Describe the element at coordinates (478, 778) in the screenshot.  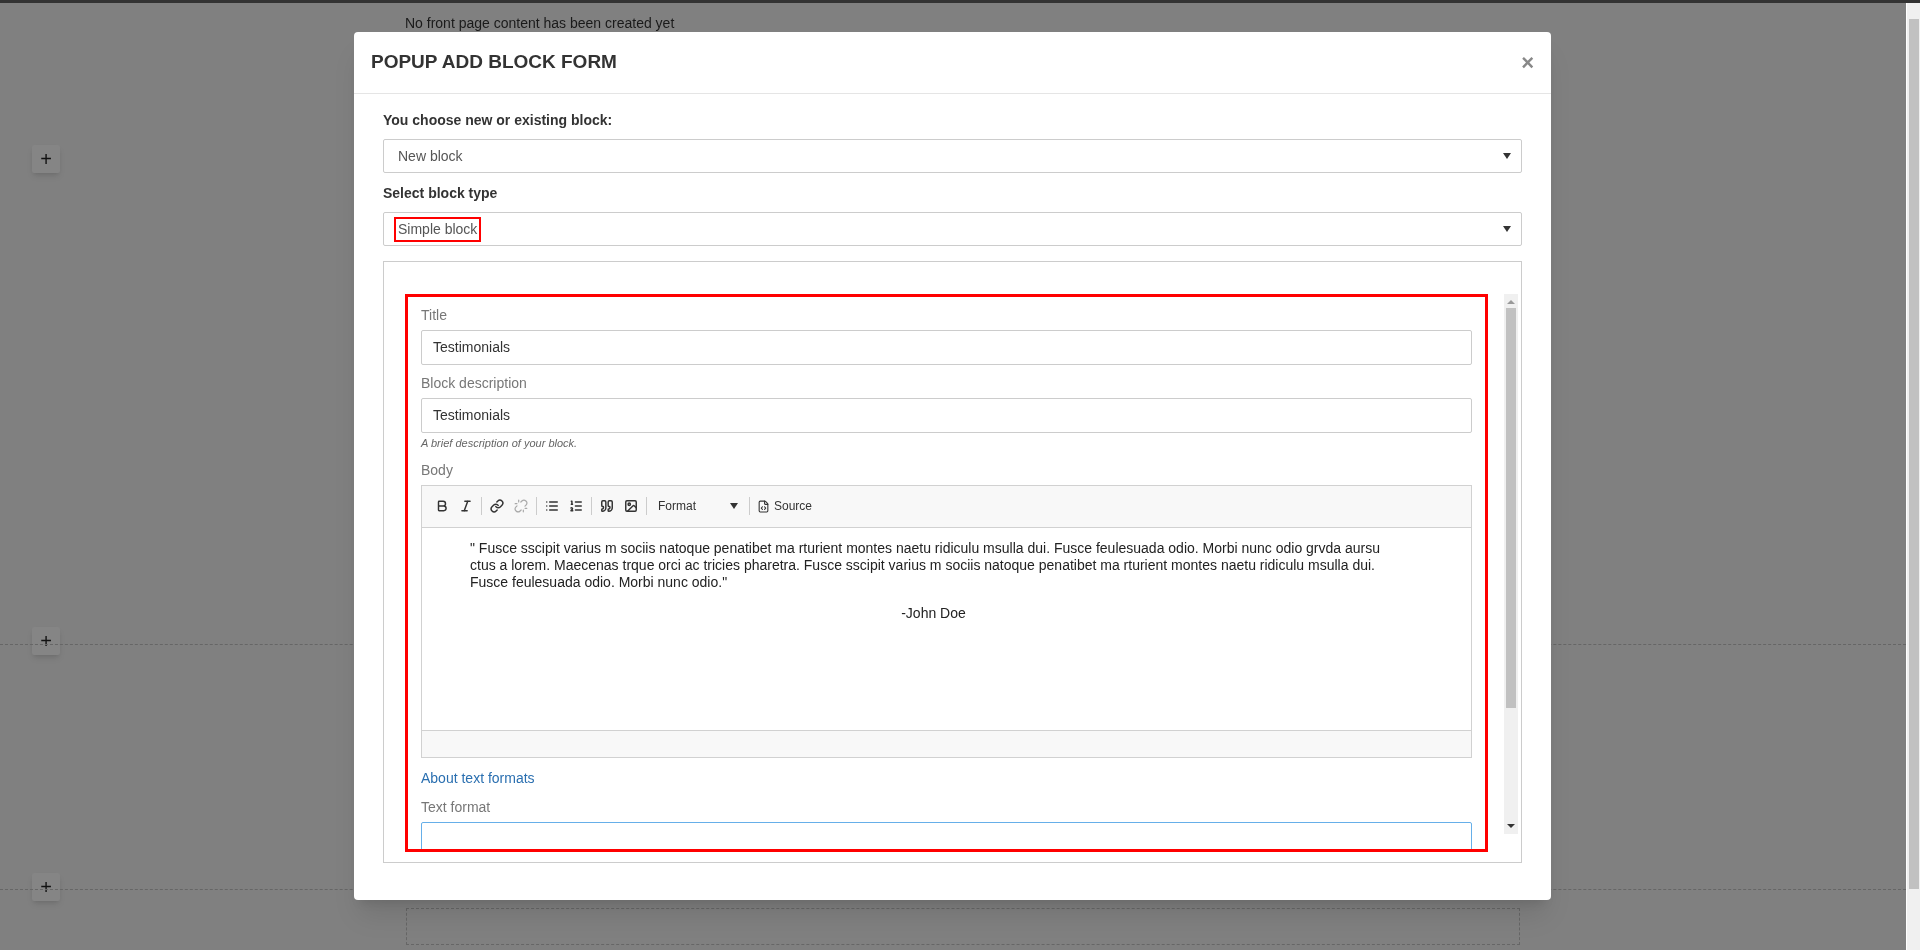
I see `about-text-formats-link: About text formats` at that location.